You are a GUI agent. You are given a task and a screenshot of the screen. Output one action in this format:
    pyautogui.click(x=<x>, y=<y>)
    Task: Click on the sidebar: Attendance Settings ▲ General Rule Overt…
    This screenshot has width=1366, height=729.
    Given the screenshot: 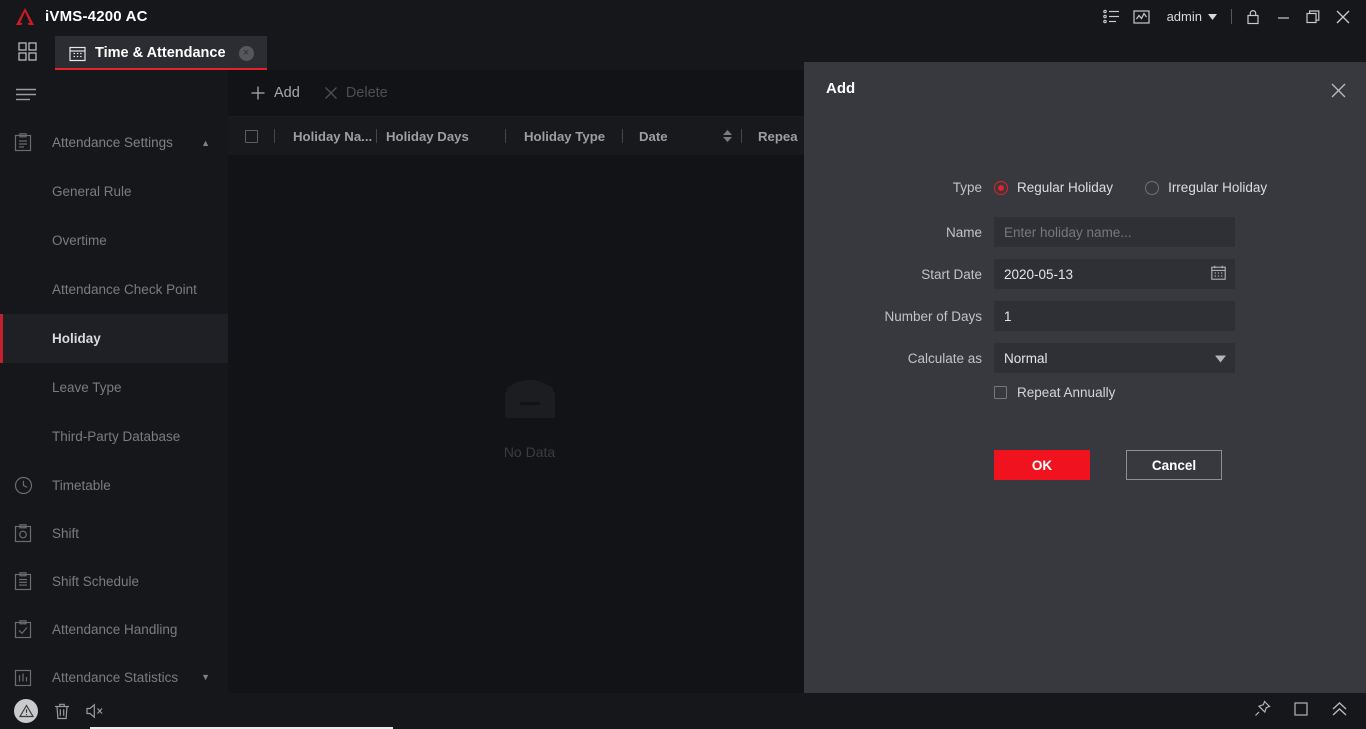 What is the action you would take?
    pyautogui.click(x=114, y=381)
    